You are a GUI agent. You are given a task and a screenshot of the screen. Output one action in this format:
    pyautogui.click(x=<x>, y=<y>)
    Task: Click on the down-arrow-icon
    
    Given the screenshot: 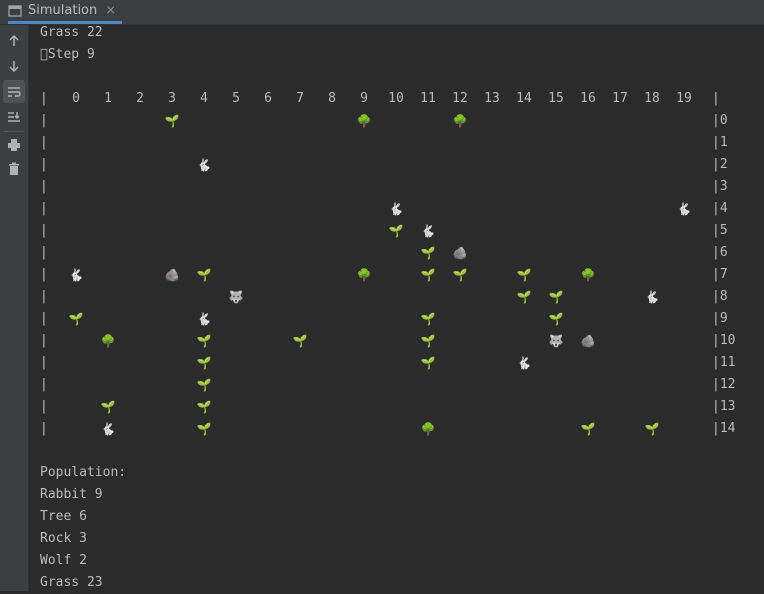 What is the action you would take?
    pyautogui.click(x=14, y=66)
    